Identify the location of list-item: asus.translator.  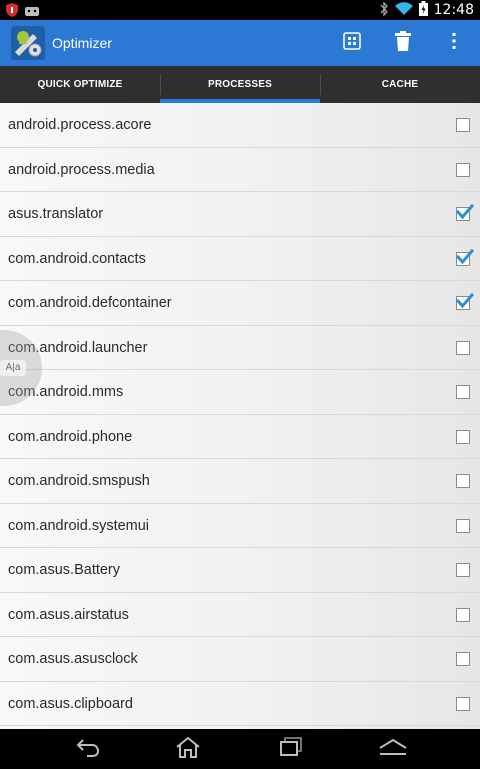
(240, 214).